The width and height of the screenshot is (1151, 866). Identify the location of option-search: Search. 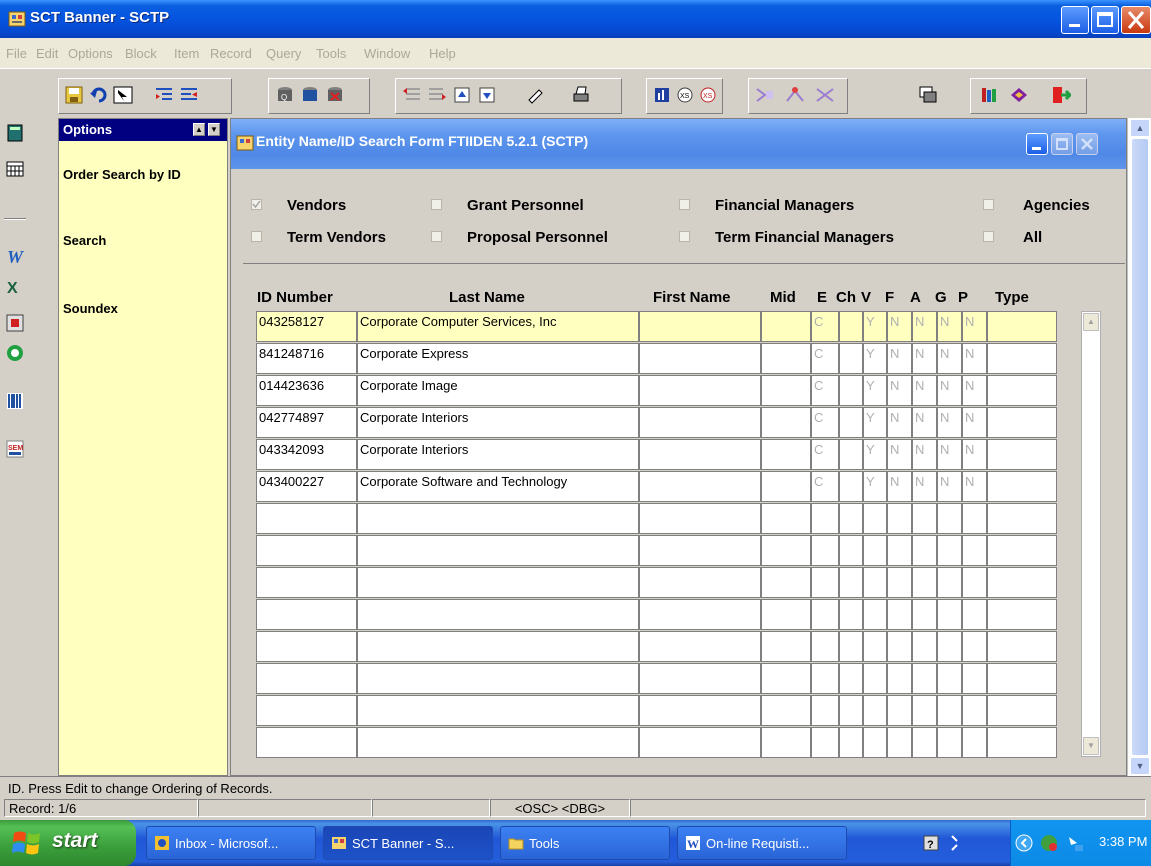
(84, 240).